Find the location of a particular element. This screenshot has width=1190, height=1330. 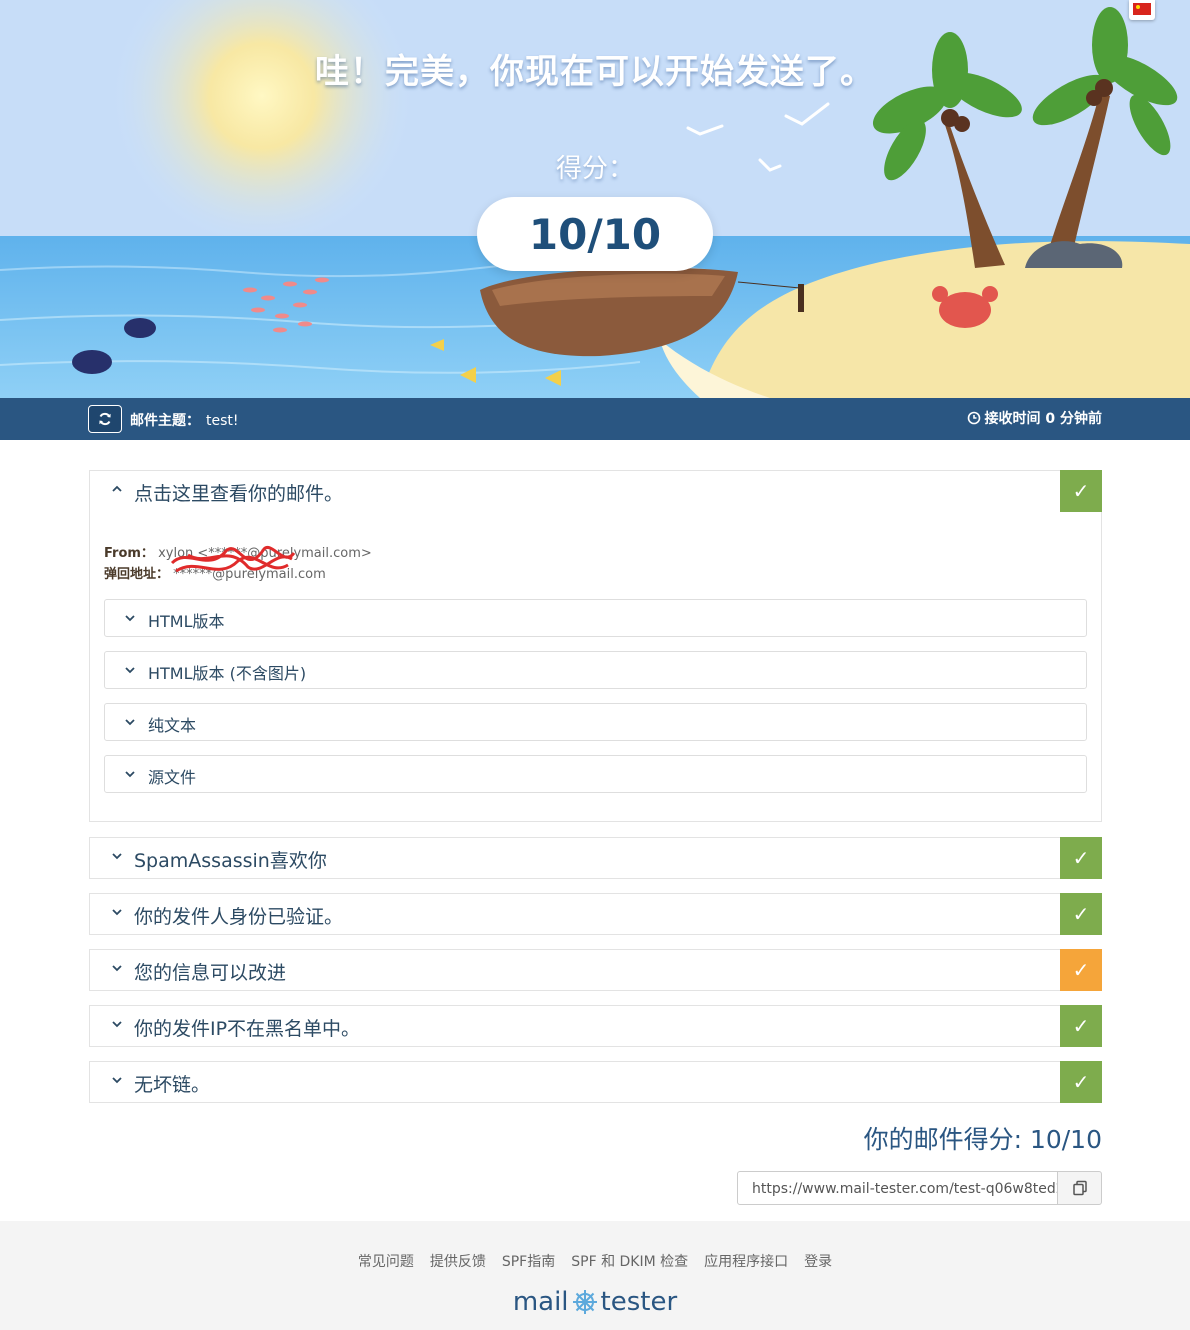

footer-link-spf-dkim-check: SPF 和 DKIM 检查 is located at coordinates (629, 1261).